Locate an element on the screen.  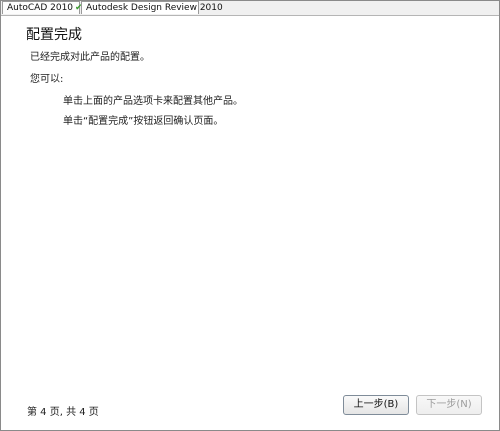
tab-autocad-label: AutoCAD 2010 is located at coordinates (40, 8).